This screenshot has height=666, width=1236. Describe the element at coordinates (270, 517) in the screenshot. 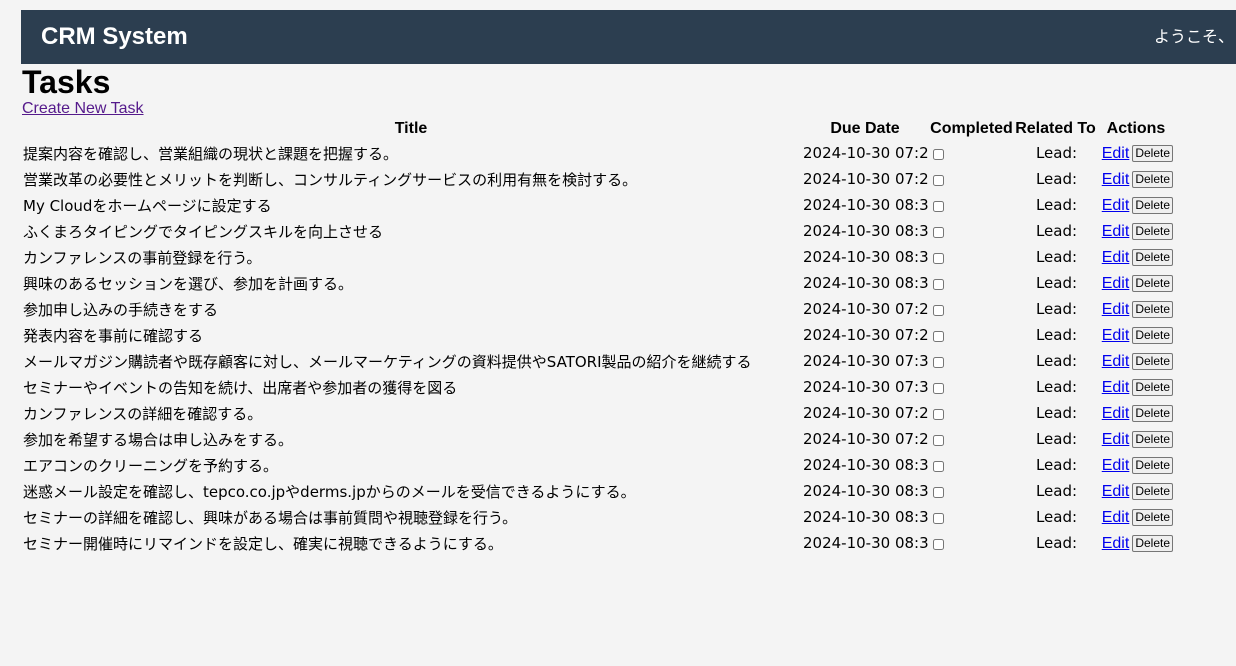

I see `task-title: セミナーの詳細を確認し、興味がある場合は事前質問や視聴登録を行う。` at that location.